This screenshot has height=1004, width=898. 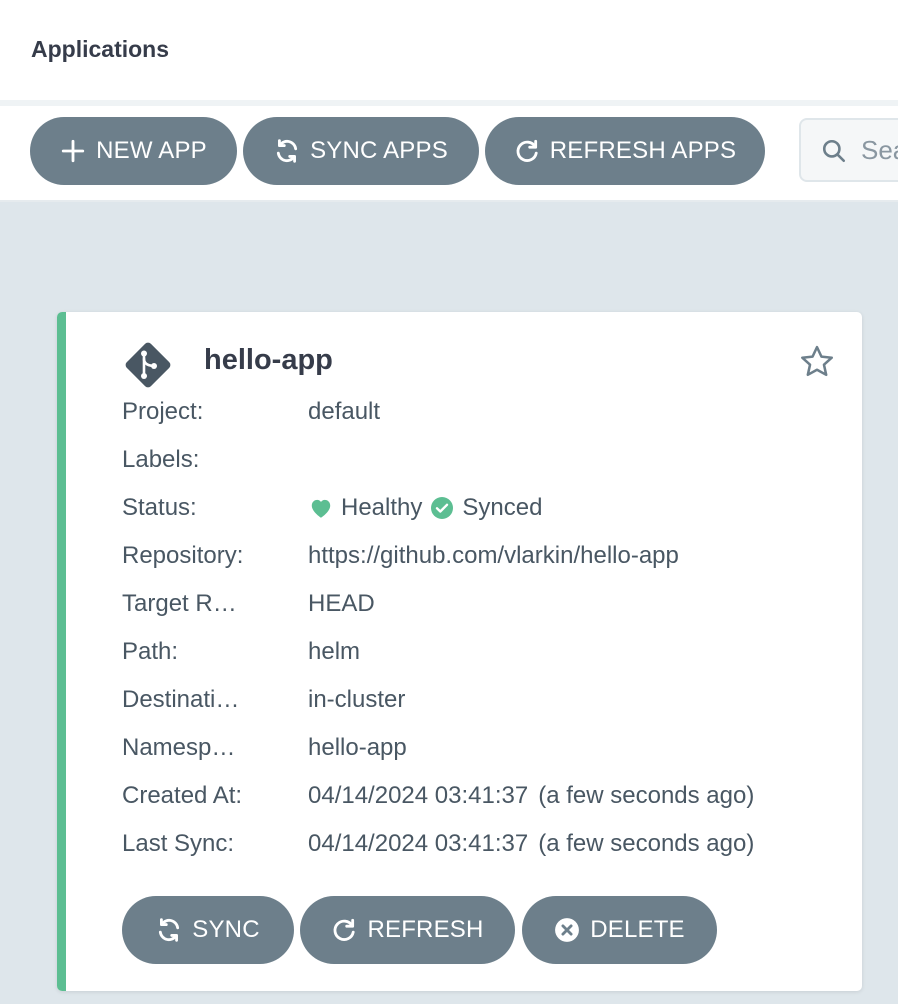 I want to click on delete-label: DELETE, so click(x=637, y=929).